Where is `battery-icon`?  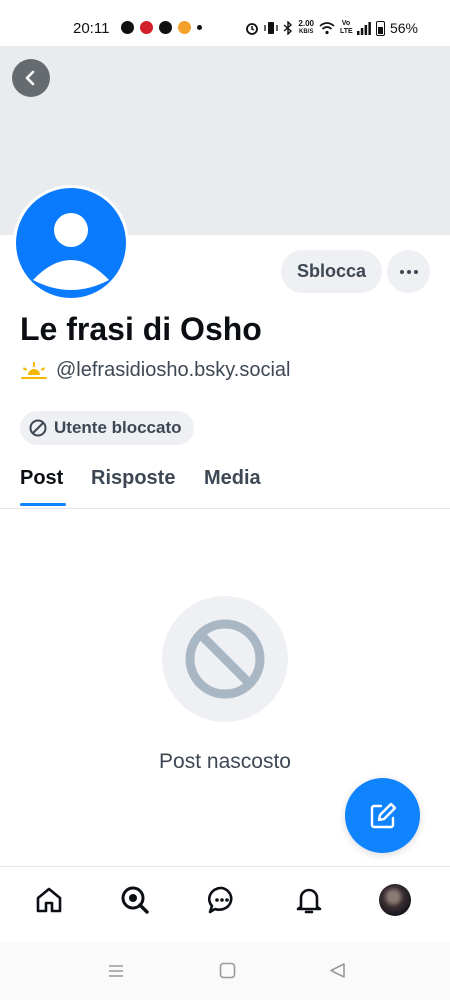
battery-icon is located at coordinates (380, 28).